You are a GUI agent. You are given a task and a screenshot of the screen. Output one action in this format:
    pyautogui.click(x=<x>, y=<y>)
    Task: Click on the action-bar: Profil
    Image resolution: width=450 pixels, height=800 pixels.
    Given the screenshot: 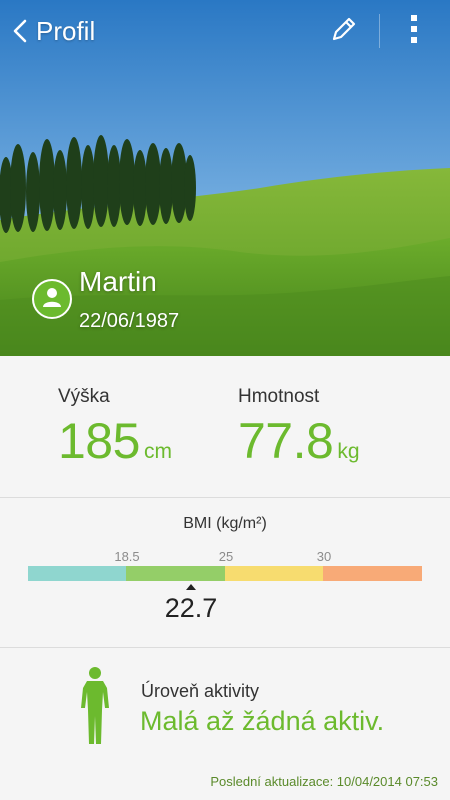 What is the action you would take?
    pyautogui.click(x=225, y=31)
    